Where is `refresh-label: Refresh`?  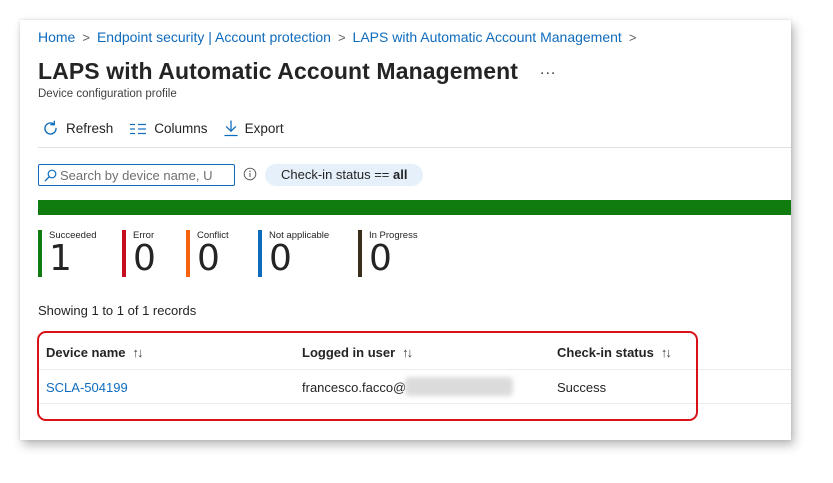 refresh-label: Refresh is located at coordinates (90, 128).